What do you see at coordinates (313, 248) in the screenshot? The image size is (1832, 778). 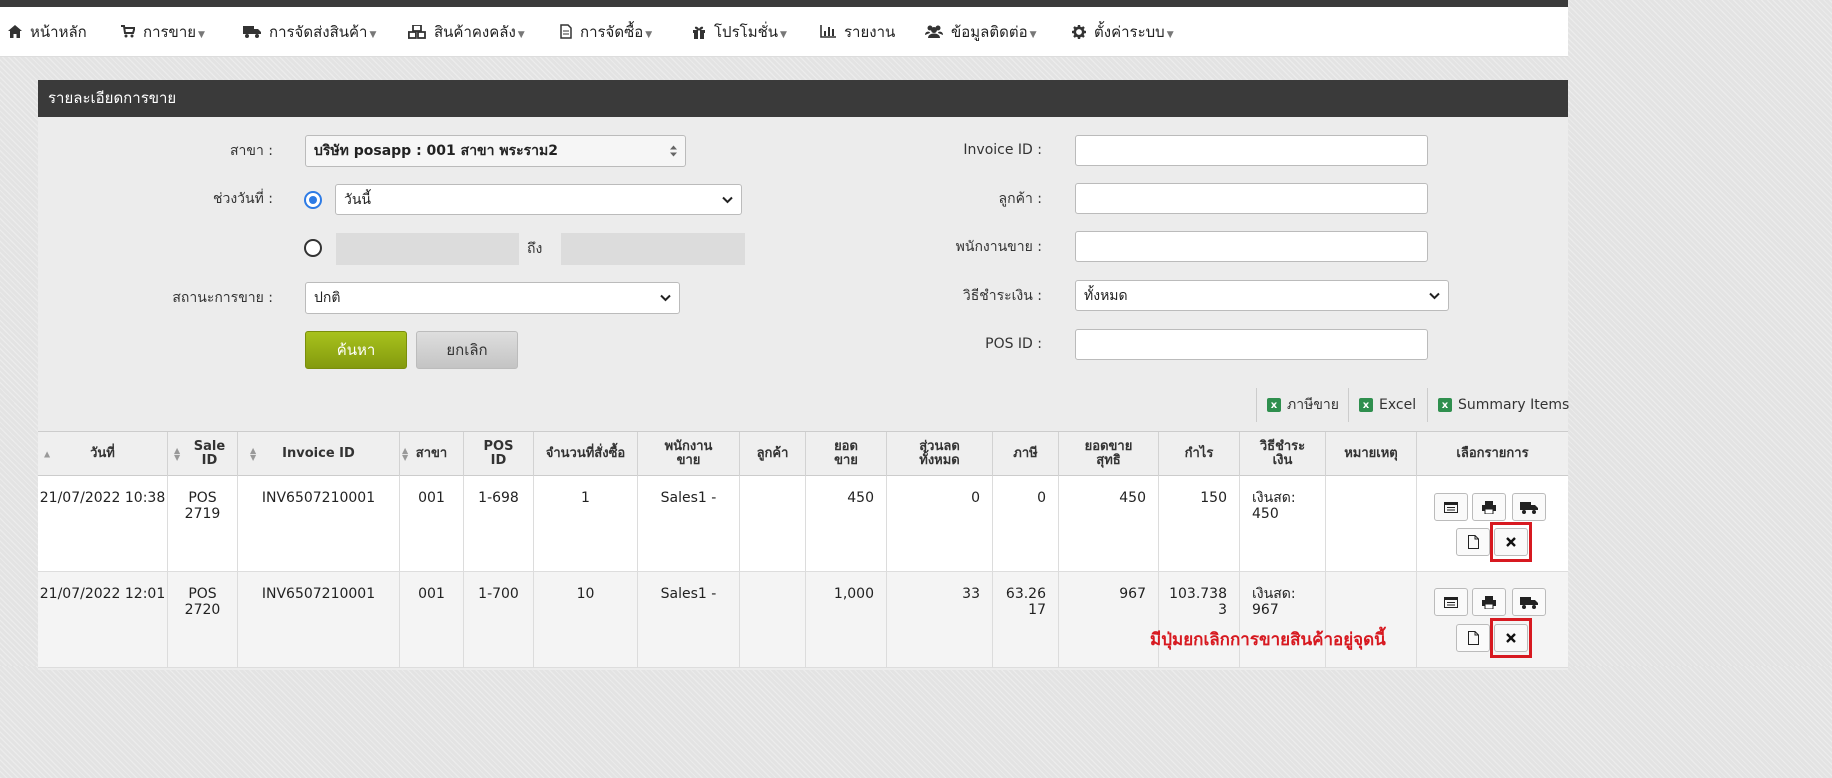 I see `daterange-custom-radio` at bounding box center [313, 248].